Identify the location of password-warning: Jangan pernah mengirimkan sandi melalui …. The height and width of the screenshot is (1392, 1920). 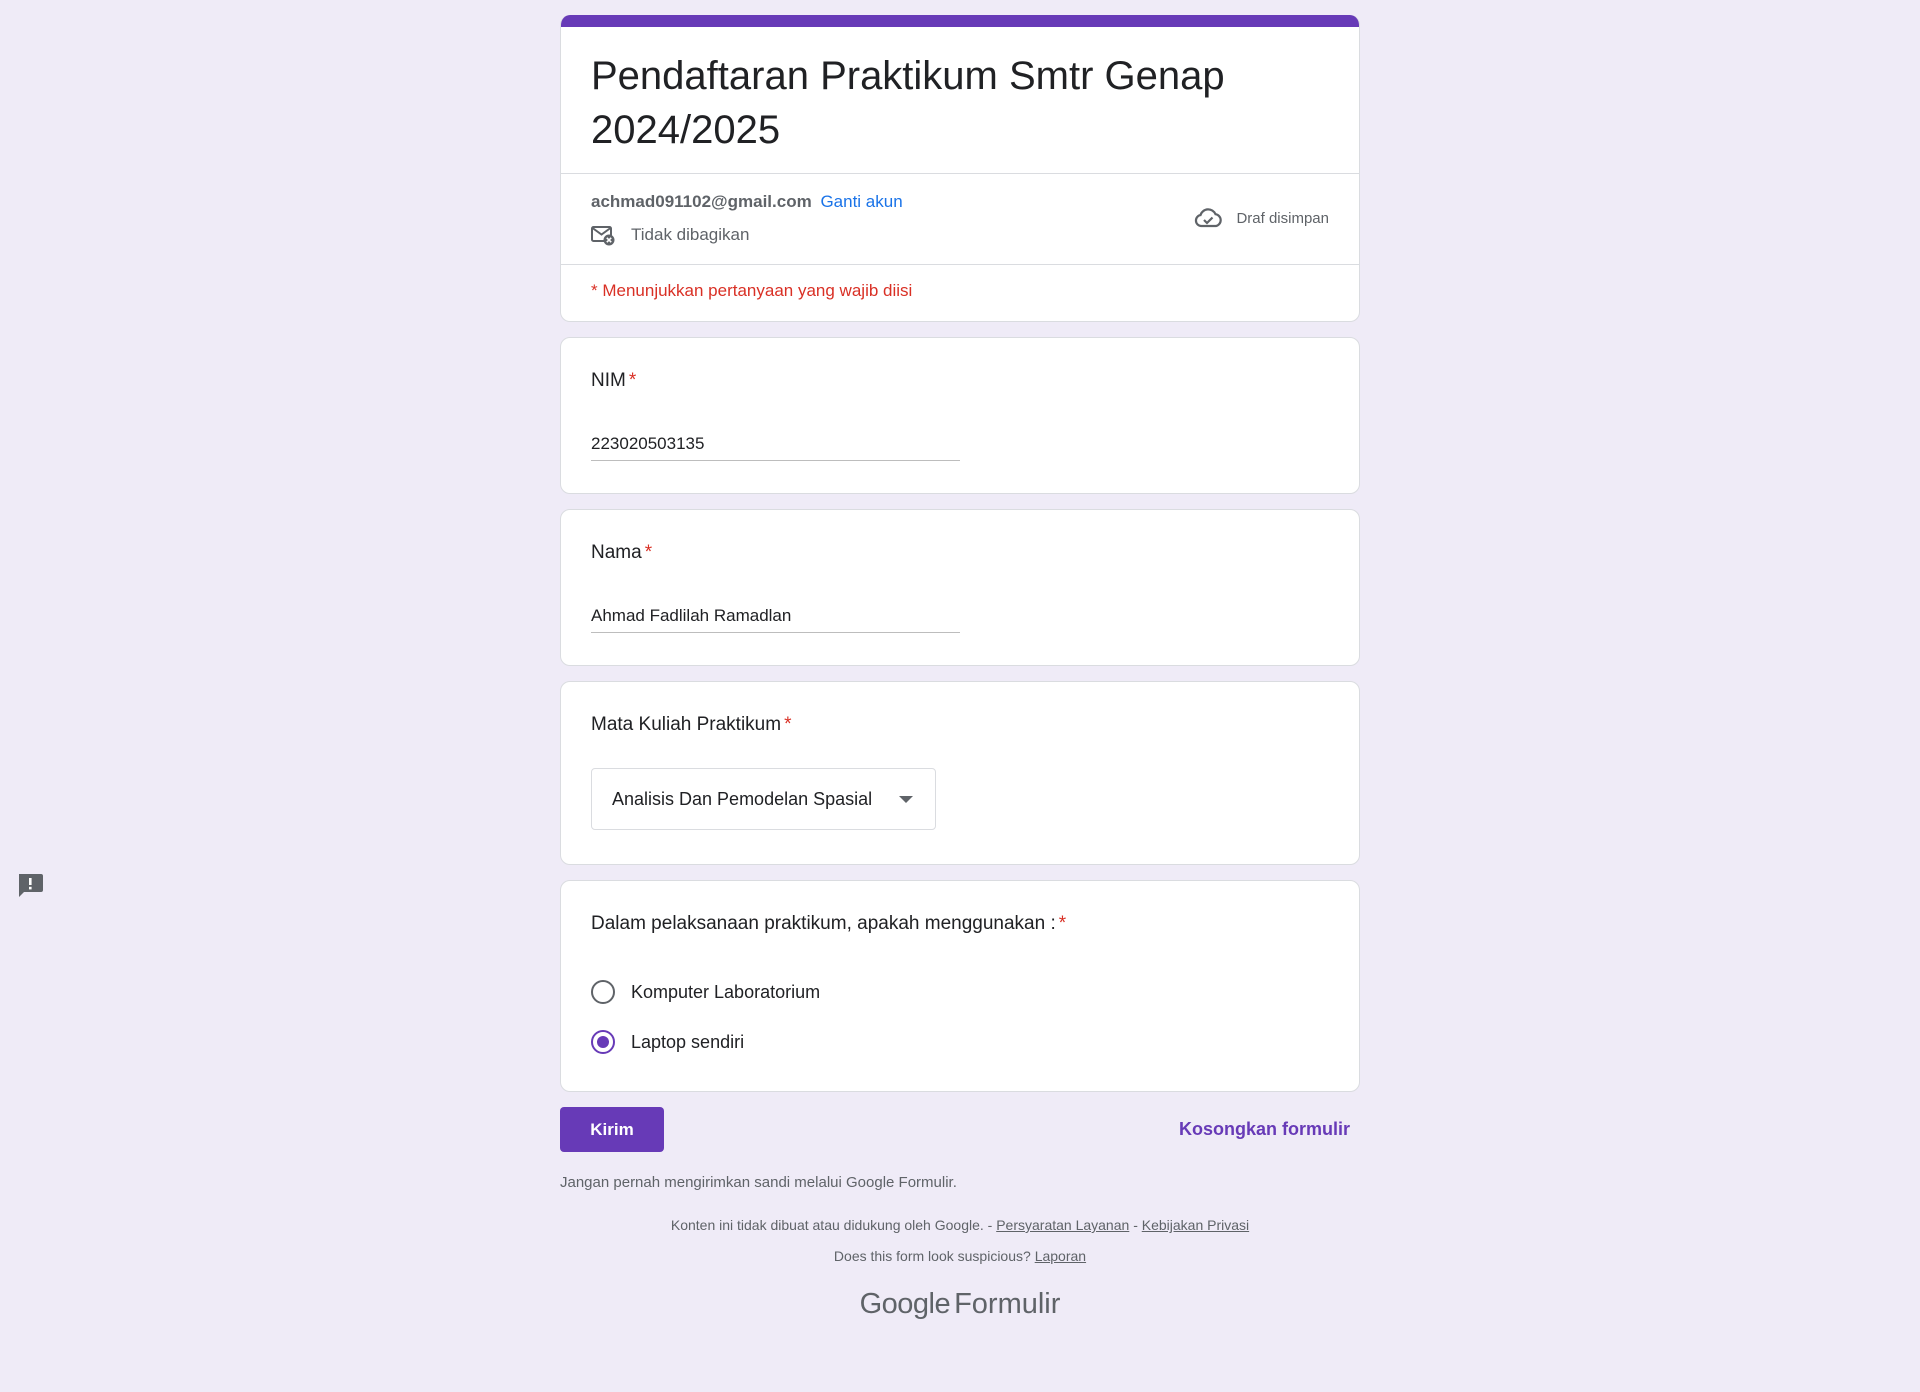
(758, 1182).